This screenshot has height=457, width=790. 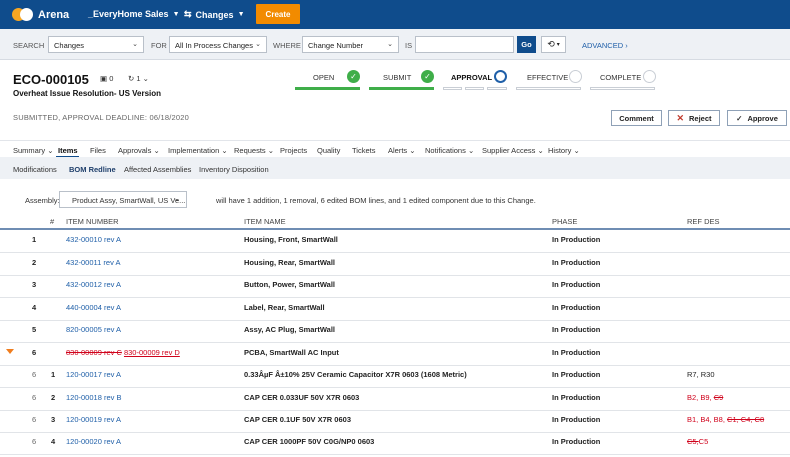 I want to click on item-name: CAP CER 1000PF 50V C0G/NP0 0603, so click(x=309, y=441).